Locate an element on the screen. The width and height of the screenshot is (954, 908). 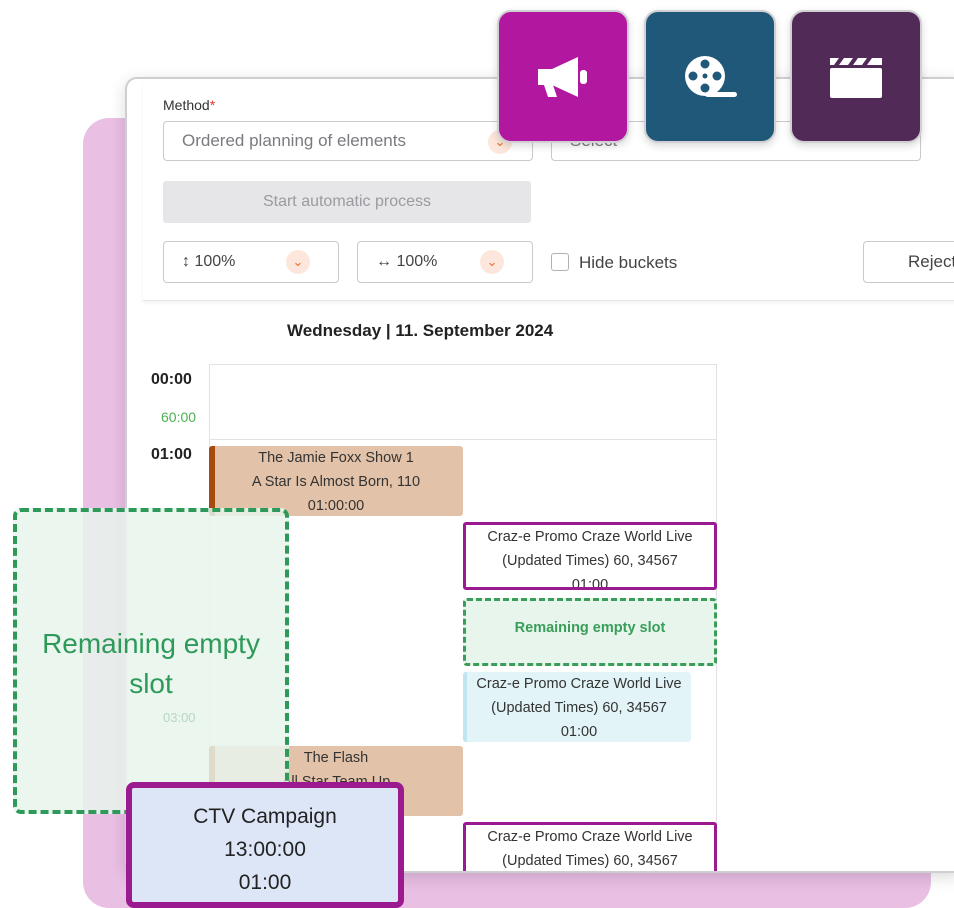
time-label: 00:00 is located at coordinates (171, 379).